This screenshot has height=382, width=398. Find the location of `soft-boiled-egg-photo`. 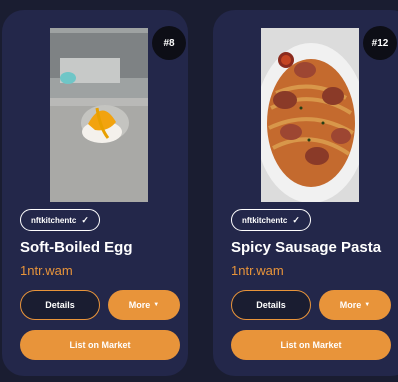

soft-boiled-egg-photo is located at coordinates (99, 115).